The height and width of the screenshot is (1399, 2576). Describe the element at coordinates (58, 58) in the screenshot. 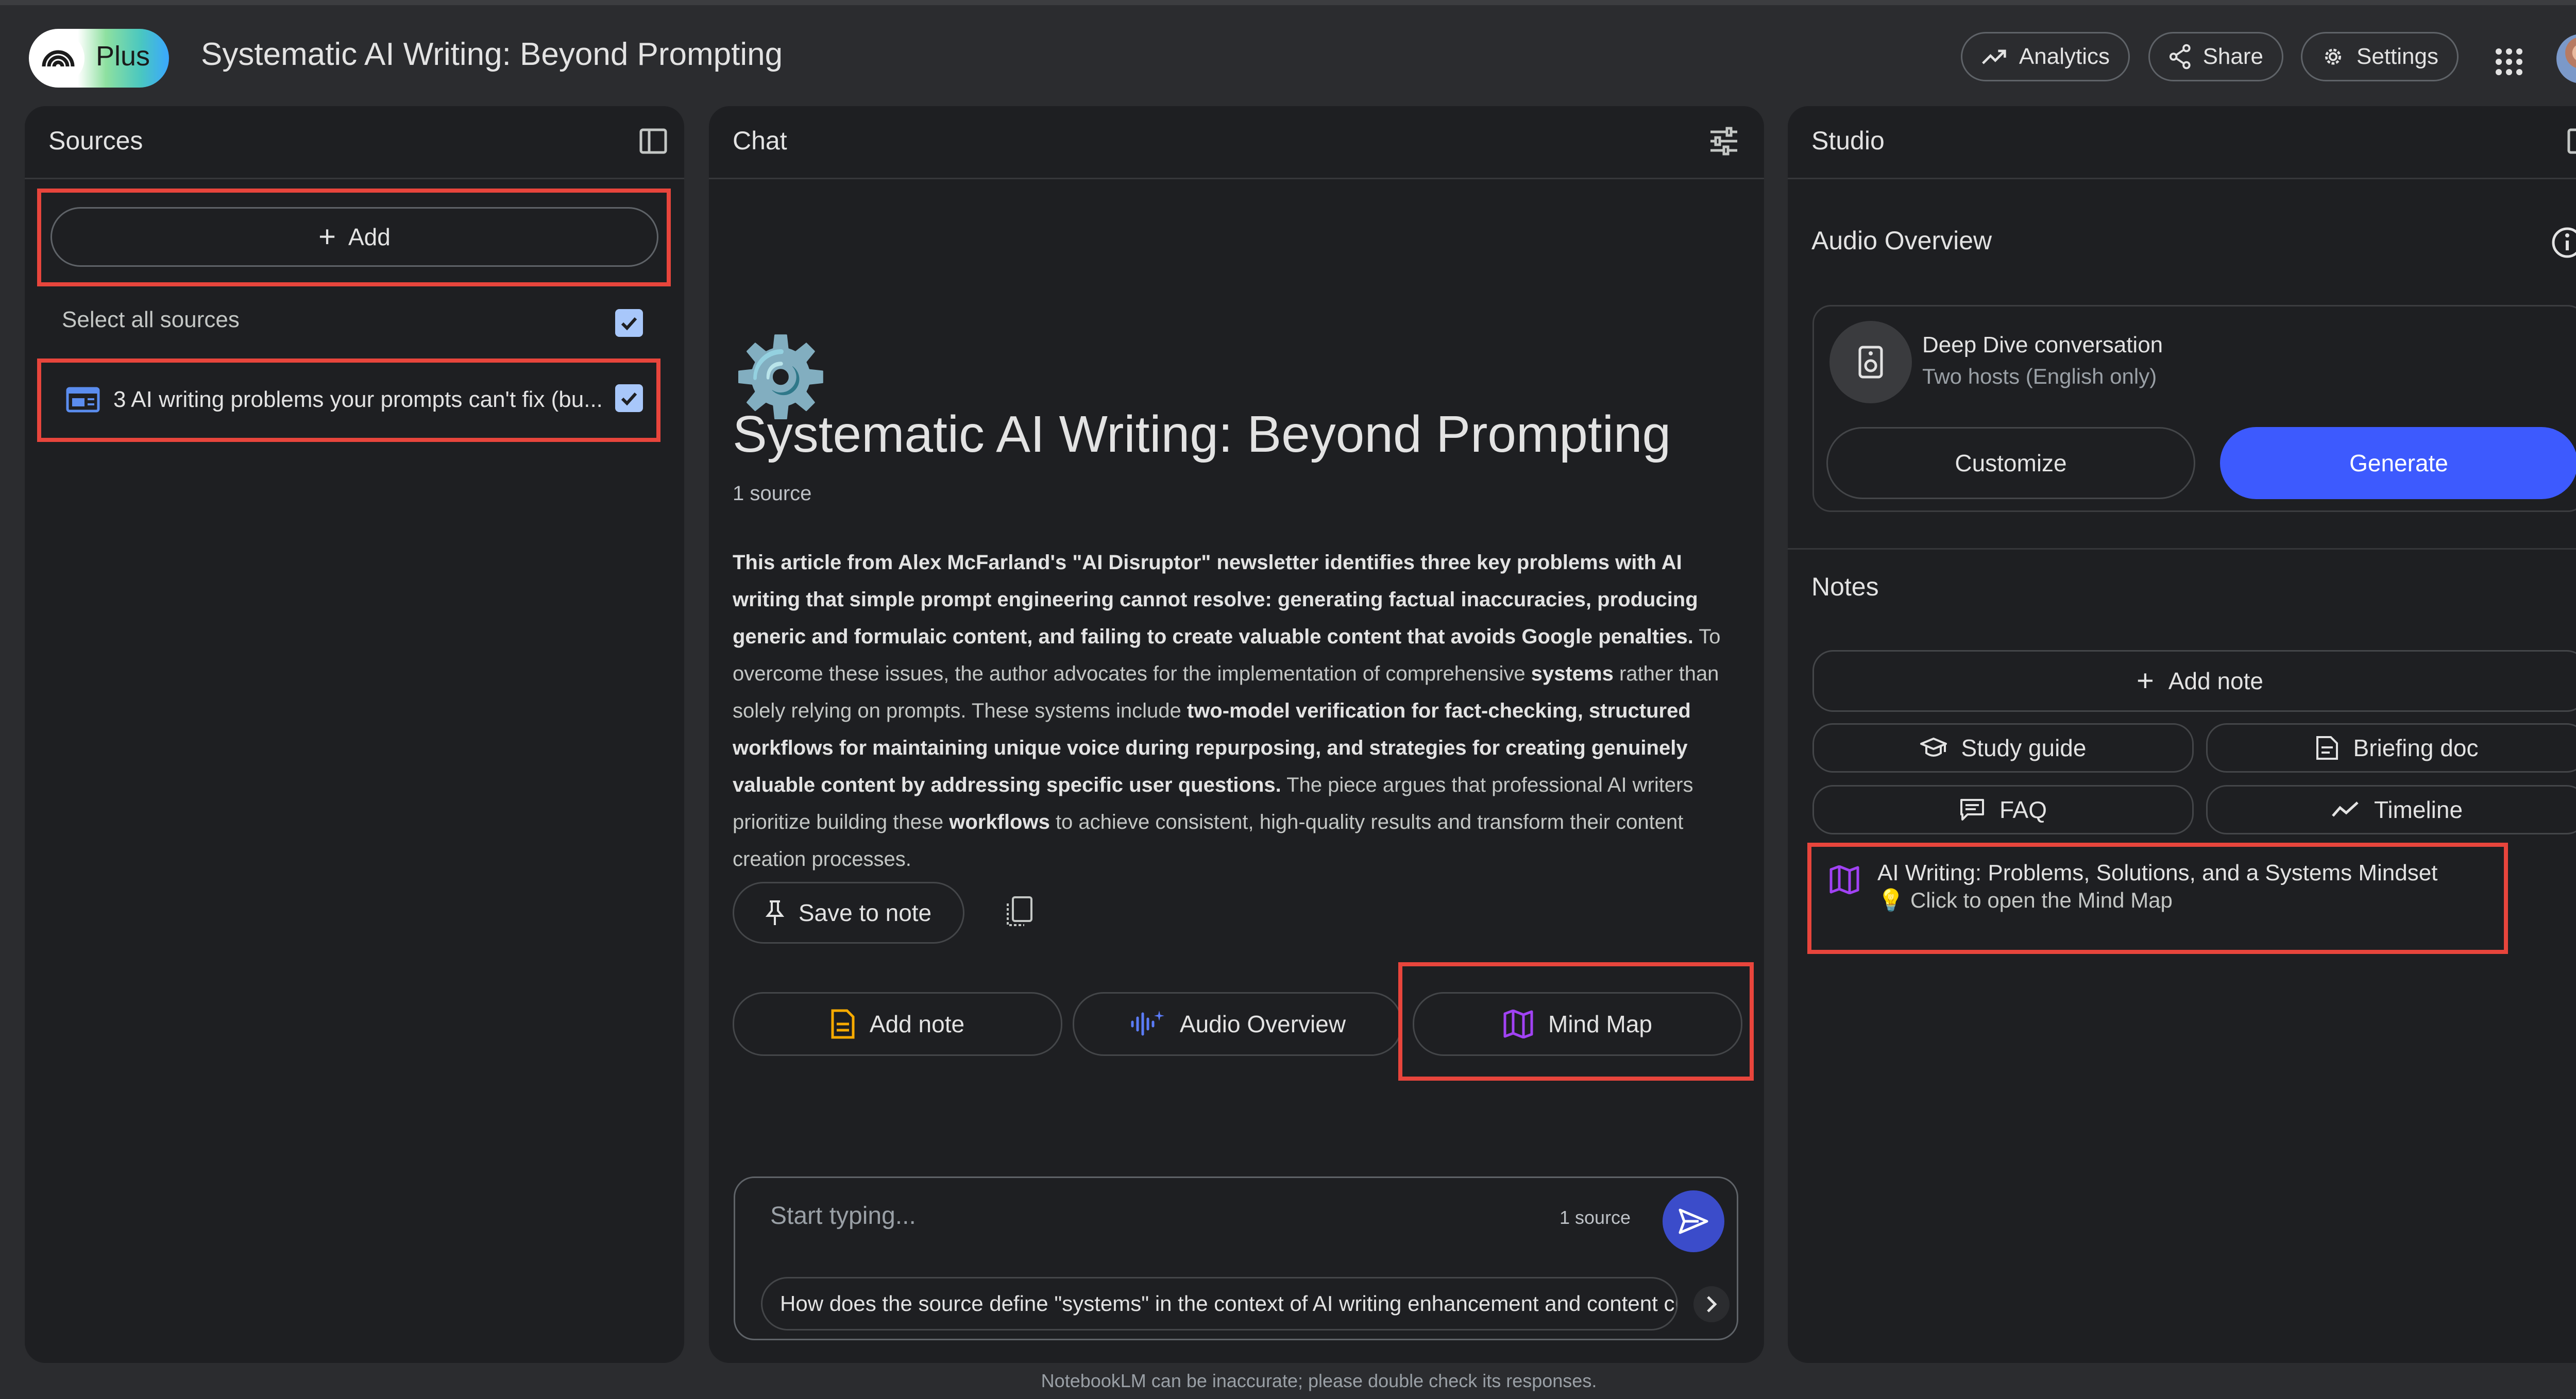

I see `notebooklm-logo-icon` at that location.